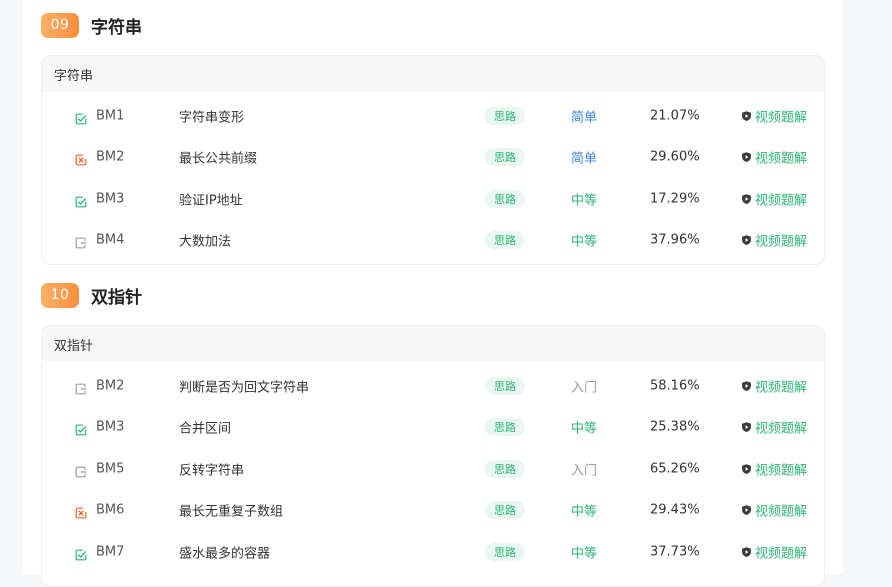 This screenshot has height=587, width=892. I want to click on problem-title-link: 反转字符串, so click(211, 468).